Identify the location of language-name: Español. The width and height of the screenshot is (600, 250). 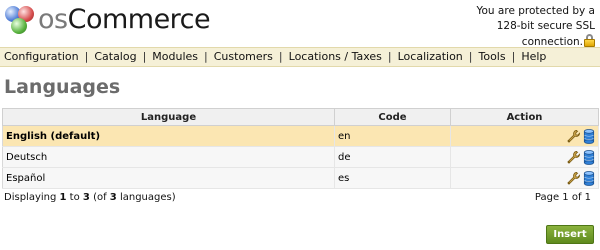
(168, 178).